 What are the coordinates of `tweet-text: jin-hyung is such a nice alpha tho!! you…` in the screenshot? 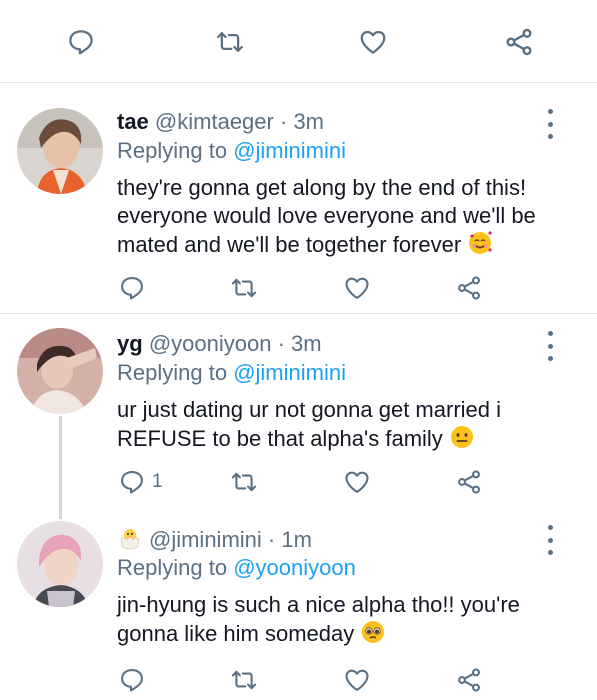 It's located at (327, 621).